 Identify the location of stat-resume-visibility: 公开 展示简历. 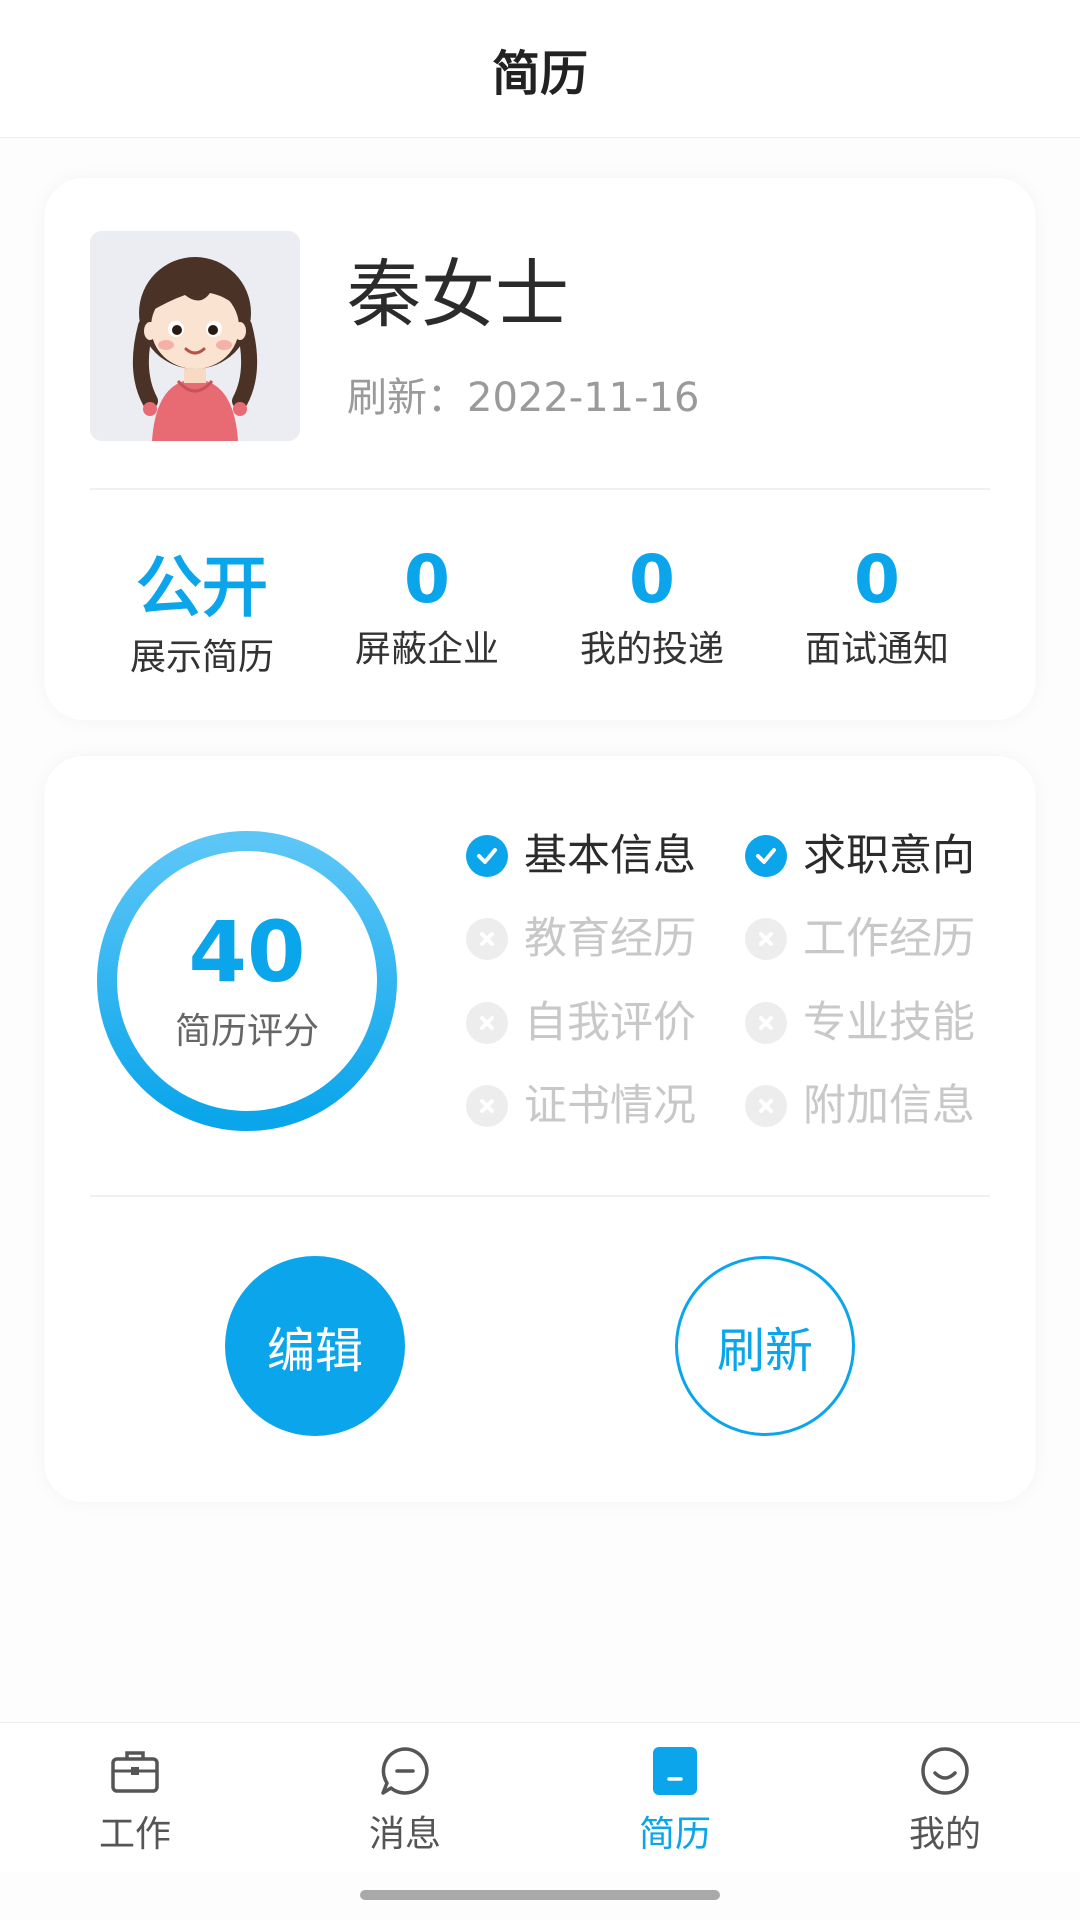
(202, 615).